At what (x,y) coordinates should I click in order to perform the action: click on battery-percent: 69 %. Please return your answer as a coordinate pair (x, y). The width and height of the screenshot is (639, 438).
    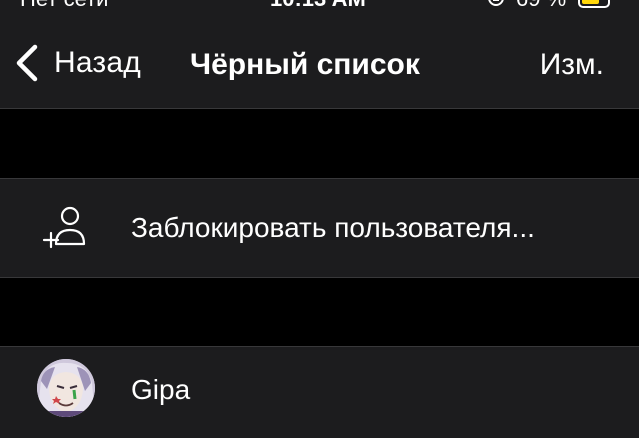
    Looking at the image, I should click on (541, 6).